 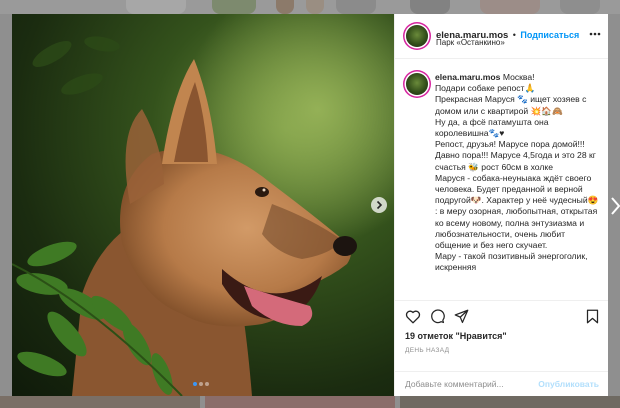 I want to click on background-feed-strip, so click(x=310, y=7).